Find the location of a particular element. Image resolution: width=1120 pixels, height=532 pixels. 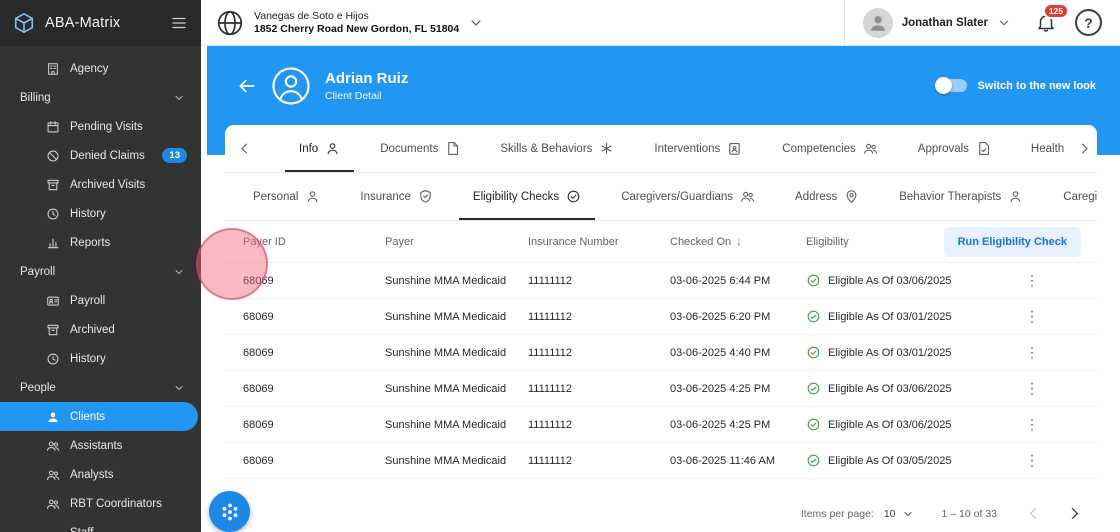

tabs-scroll-right is located at coordinates (1084, 148).